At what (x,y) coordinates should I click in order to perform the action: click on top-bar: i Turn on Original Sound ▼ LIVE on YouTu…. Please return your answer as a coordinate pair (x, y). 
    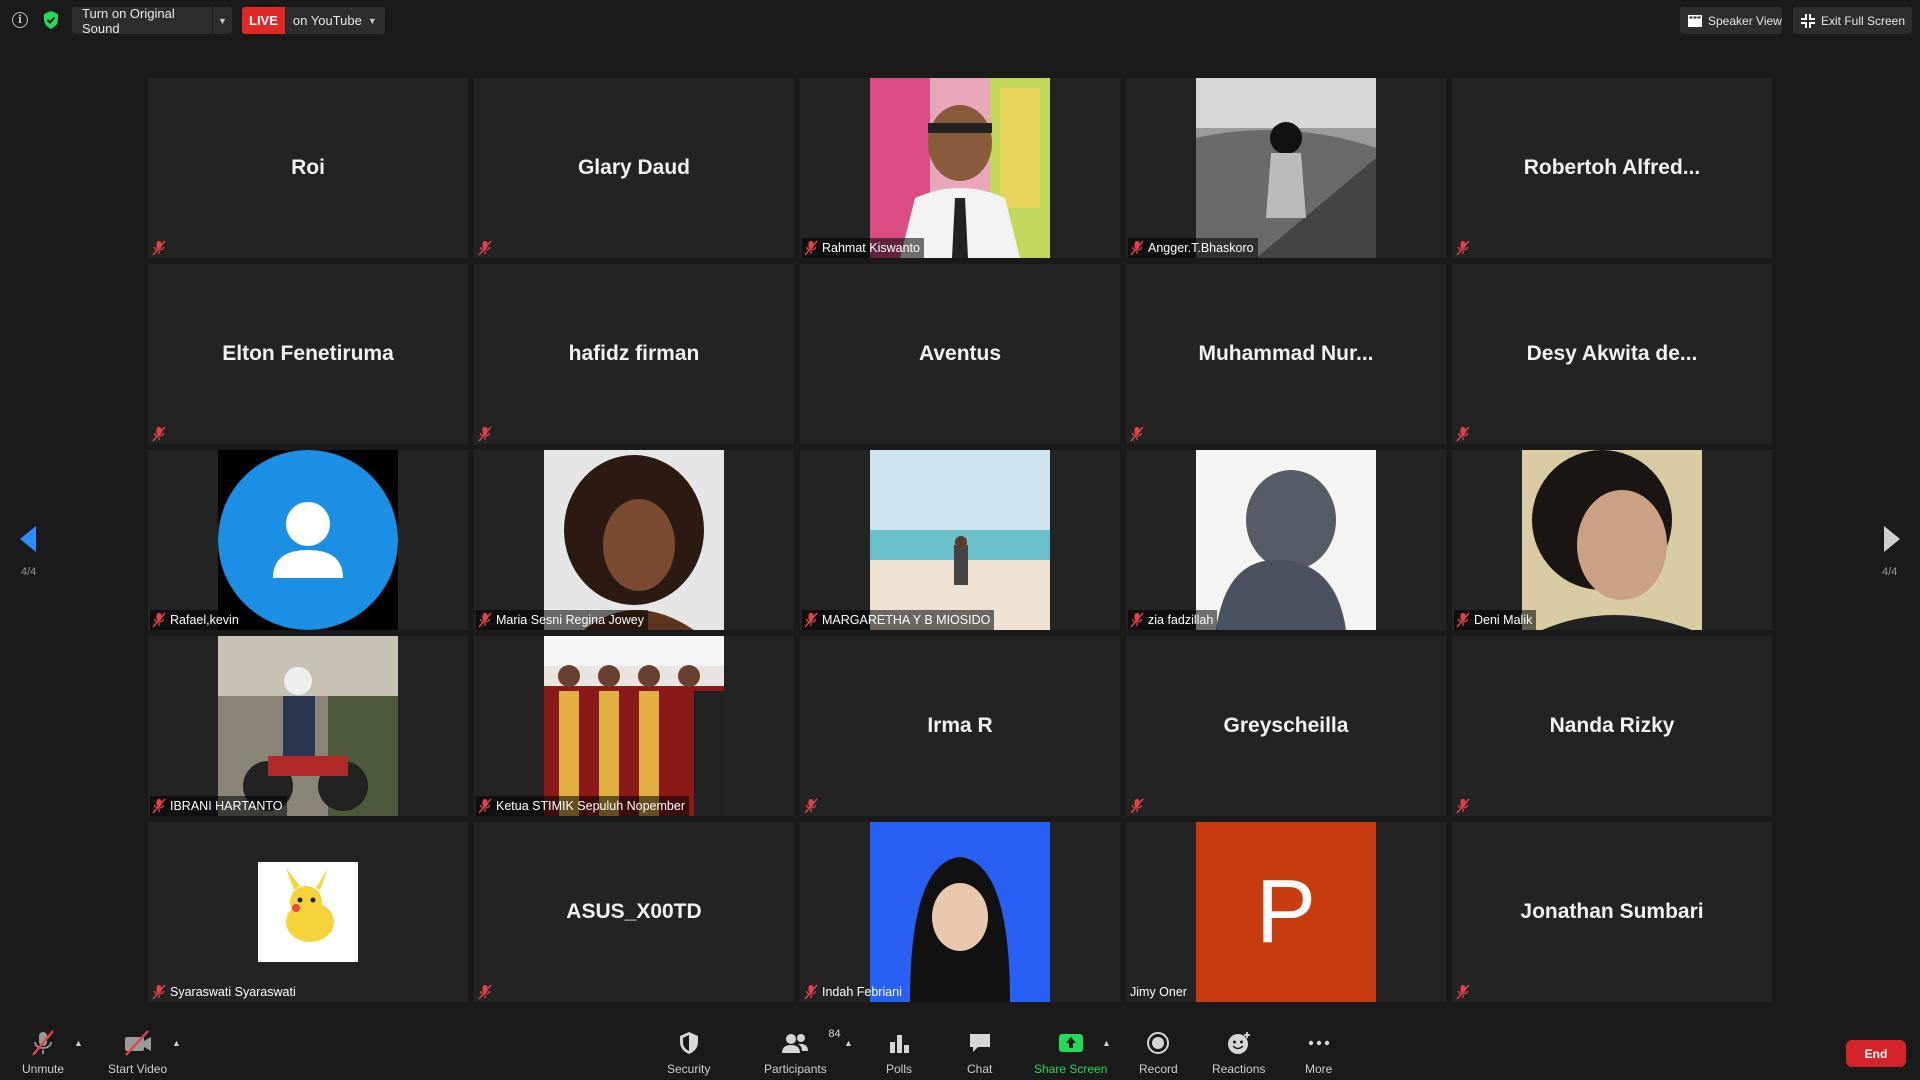
    Looking at the image, I should click on (960, 21).